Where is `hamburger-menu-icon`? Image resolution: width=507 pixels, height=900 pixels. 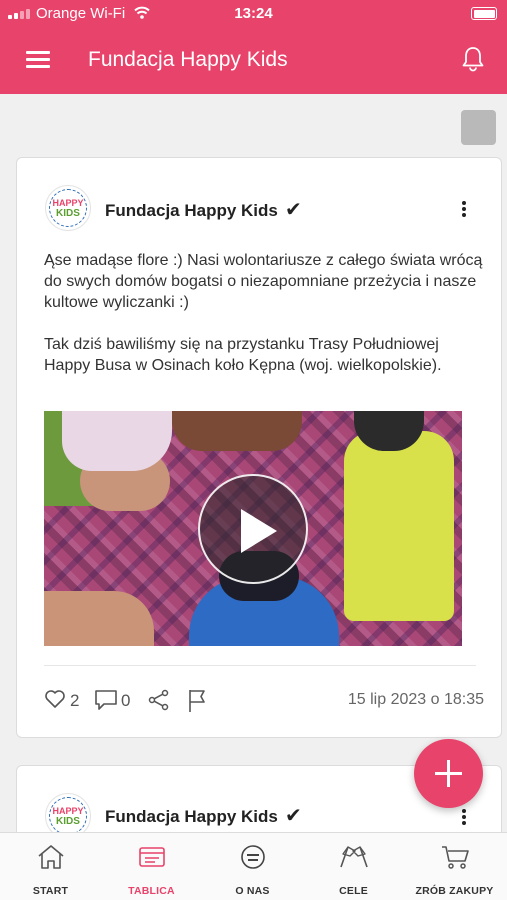
hamburger-menu-icon is located at coordinates (38, 59).